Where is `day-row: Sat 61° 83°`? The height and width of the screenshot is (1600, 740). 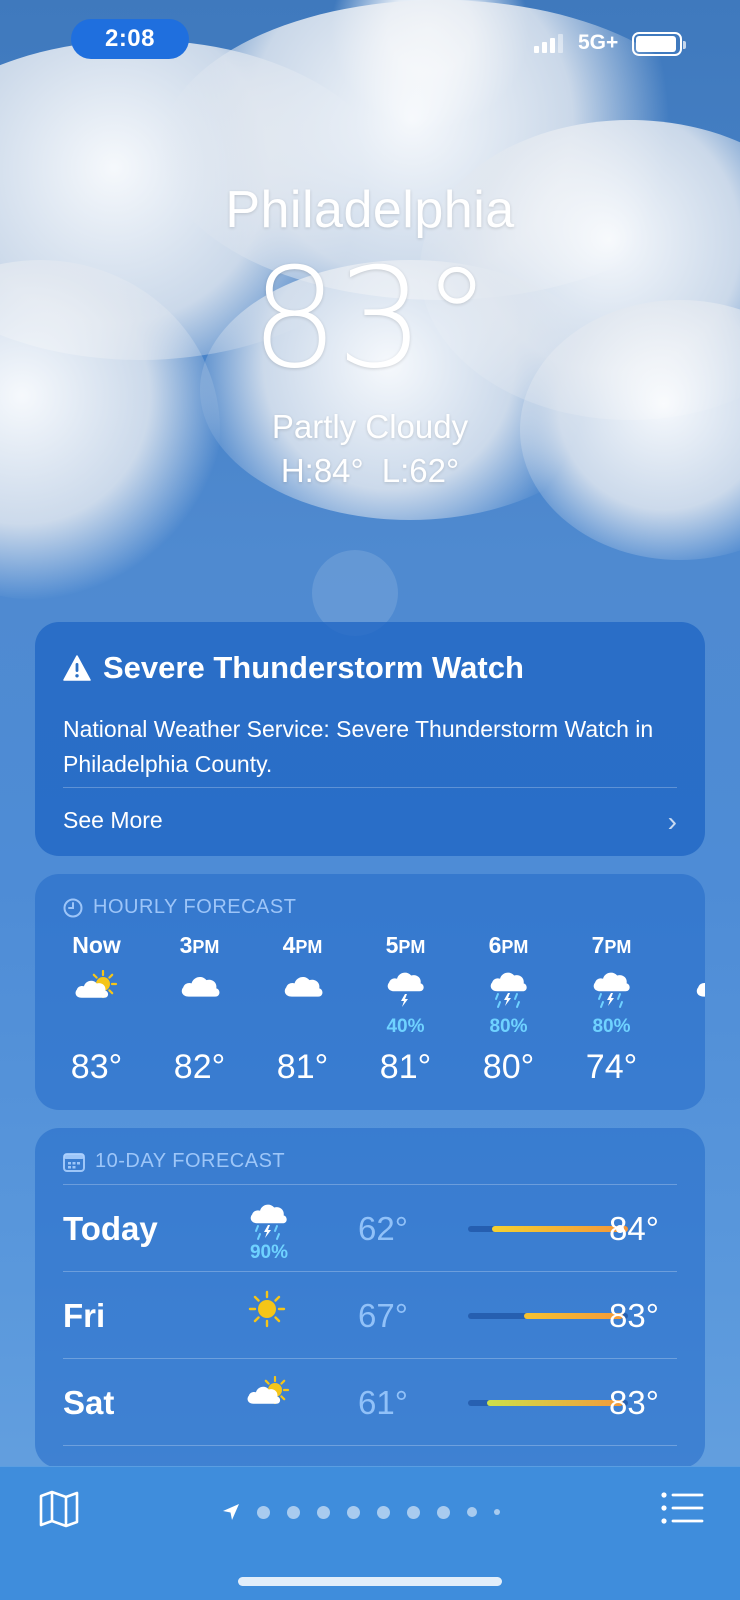 day-row: Sat 61° 83° is located at coordinates (370, 1403).